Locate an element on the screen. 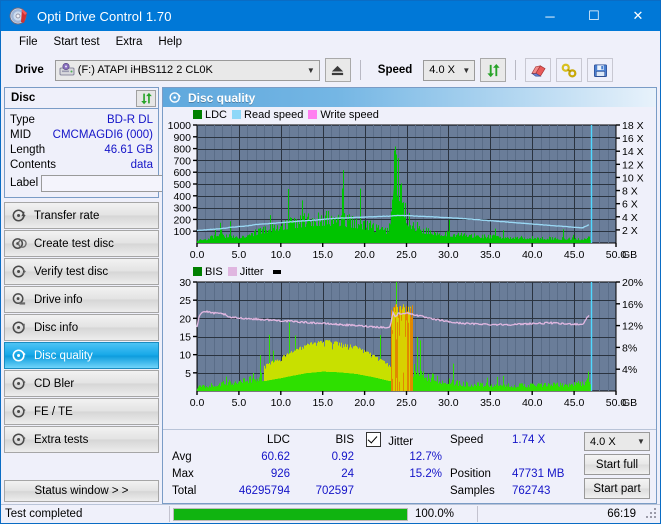 The image size is (661, 524). disc-row-length-value: 46.61 GB is located at coordinates (128, 149).